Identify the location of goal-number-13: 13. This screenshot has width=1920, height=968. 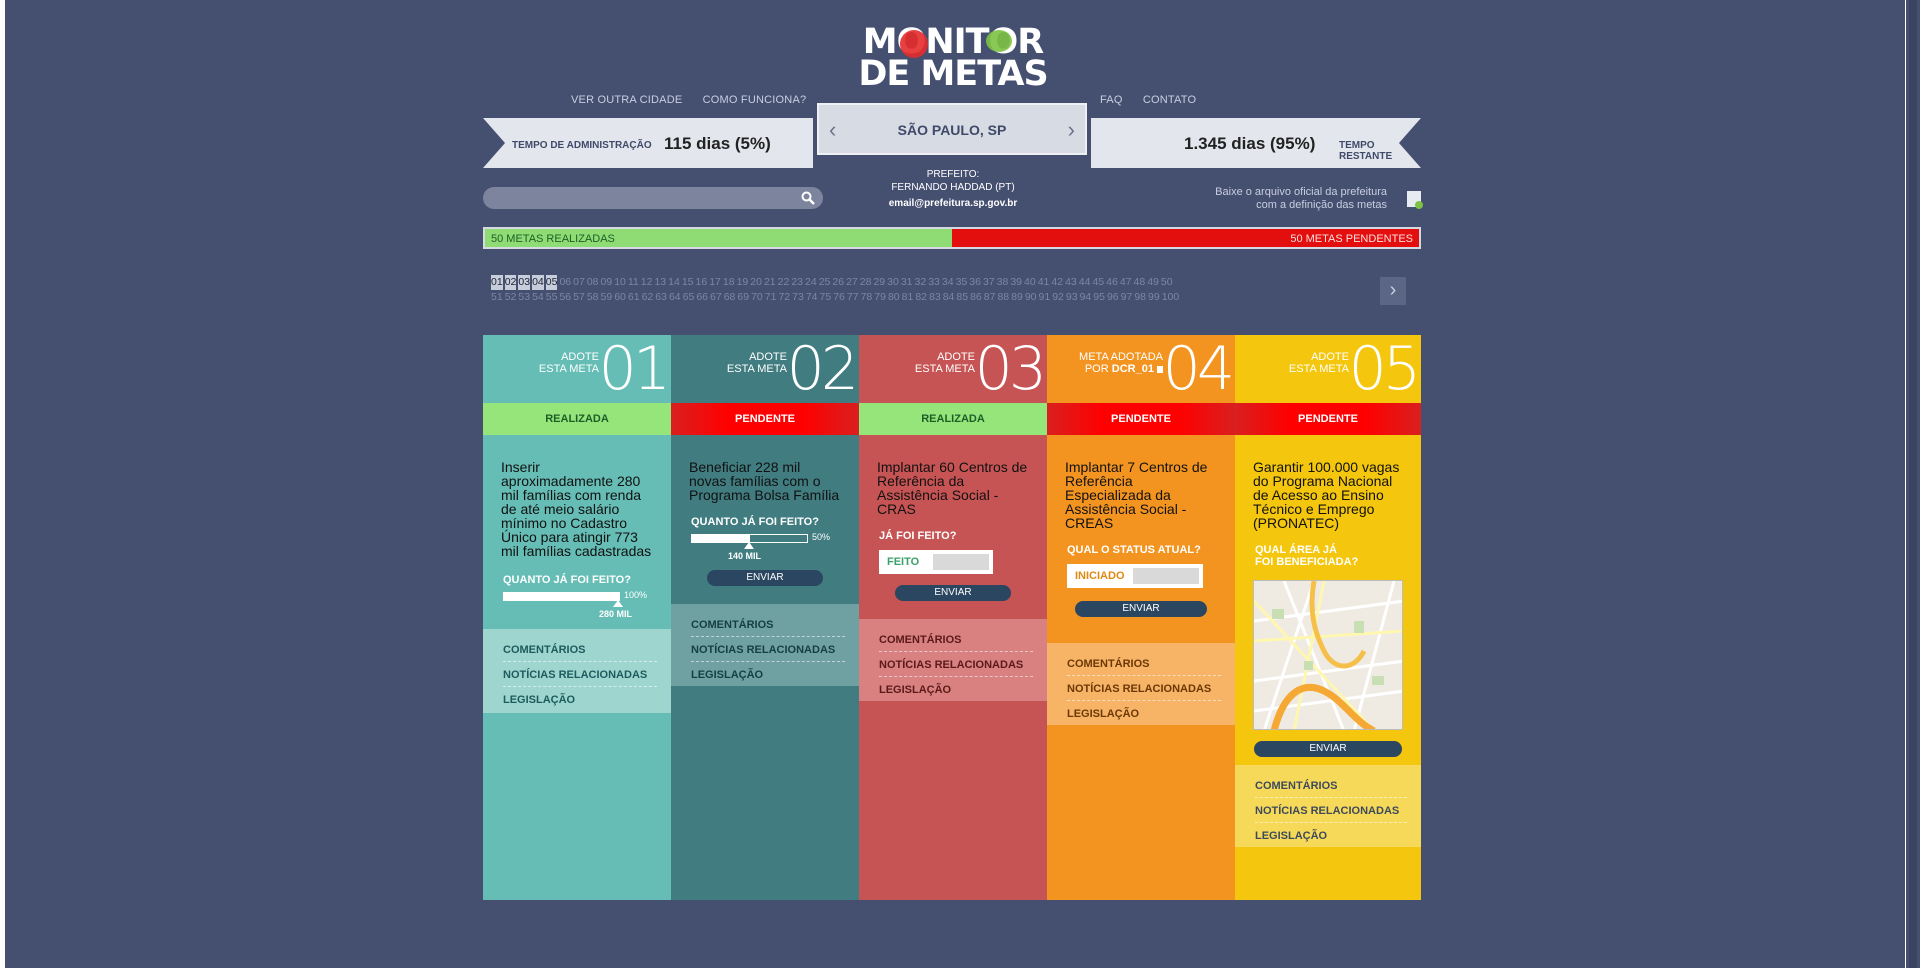
(660, 282).